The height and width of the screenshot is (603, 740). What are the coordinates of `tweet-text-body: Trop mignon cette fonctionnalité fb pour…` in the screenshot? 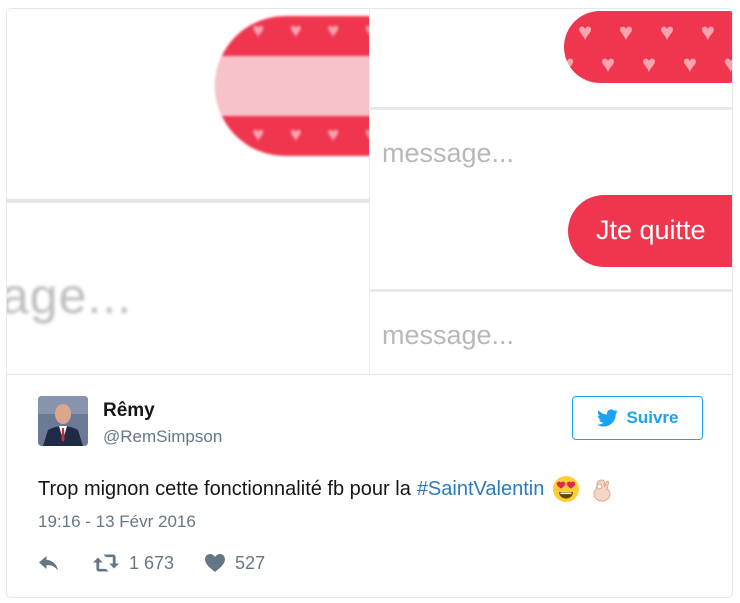 It's located at (224, 488).